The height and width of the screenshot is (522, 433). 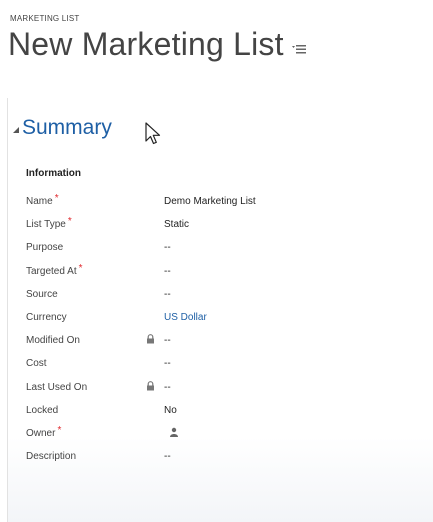 I want to click on summary-section-header: Summary, so click(x=62, y=128).